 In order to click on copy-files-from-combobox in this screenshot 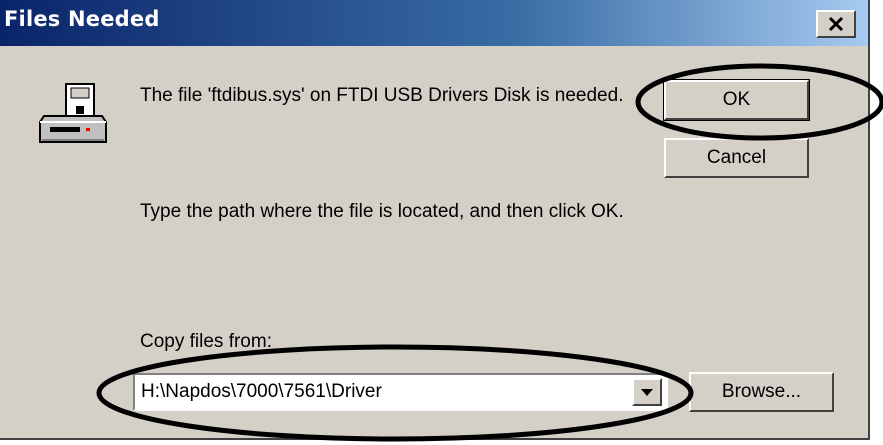, I will do `click(400, 392)`.